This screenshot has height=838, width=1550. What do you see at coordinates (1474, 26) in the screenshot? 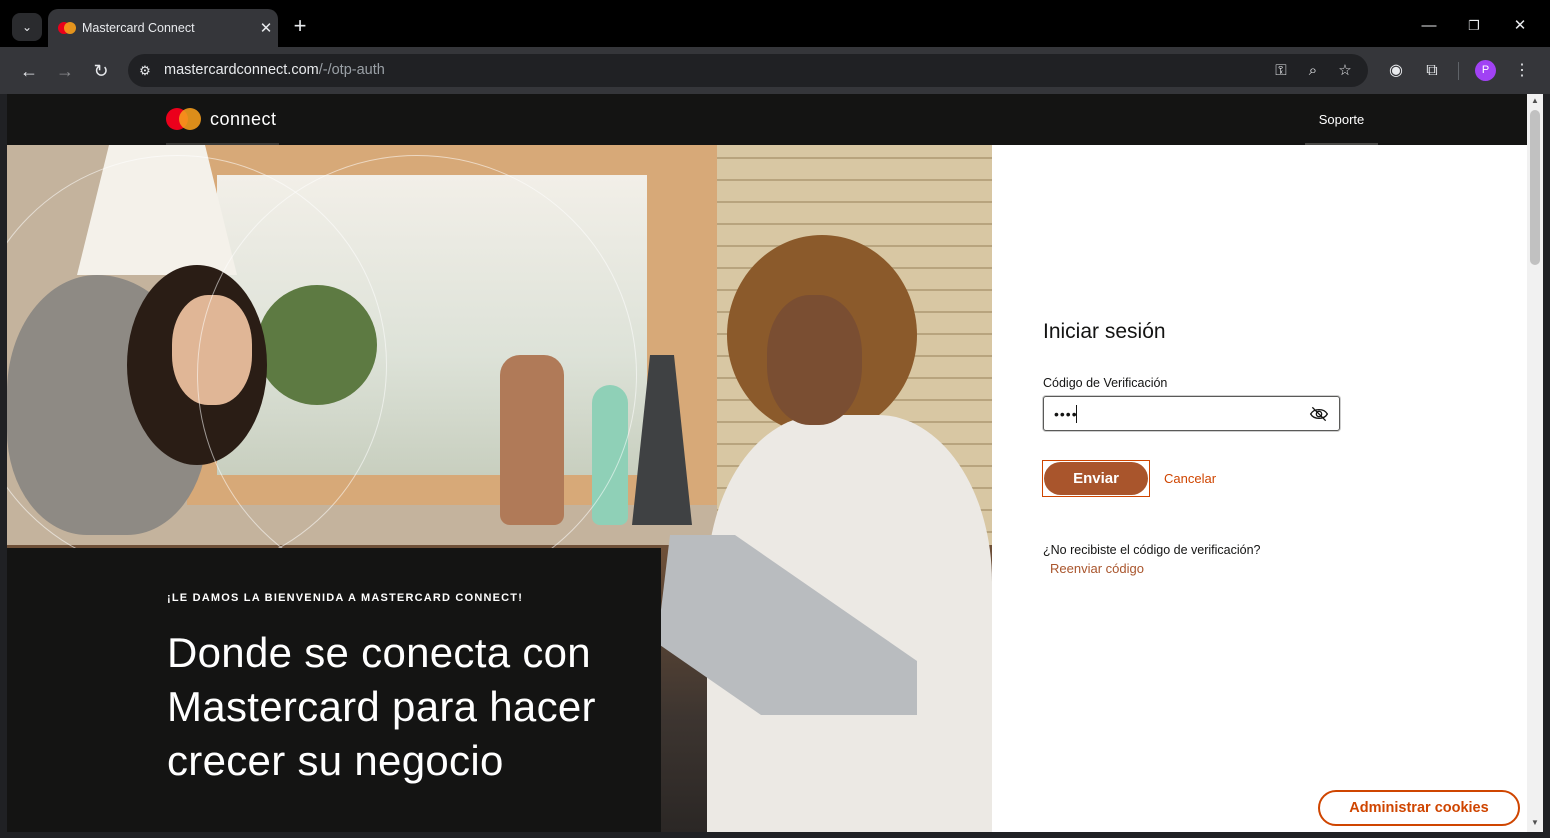
I see `restore-button: ❐` at bounding box center [1474, 26].